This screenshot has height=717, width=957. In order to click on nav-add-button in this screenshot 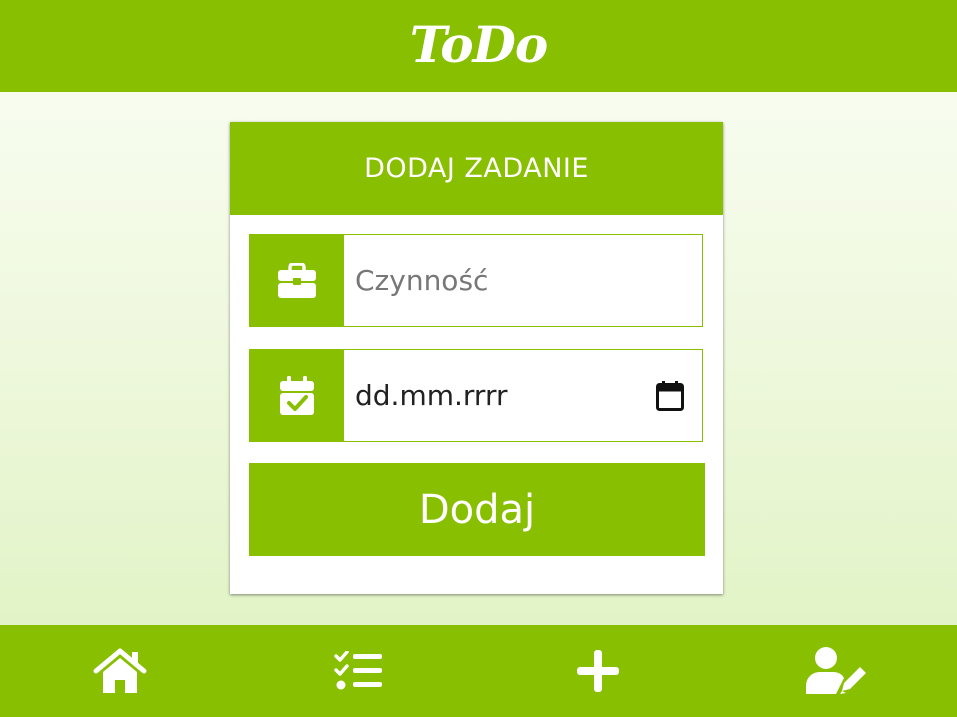, I will do `click(598, 671)`.